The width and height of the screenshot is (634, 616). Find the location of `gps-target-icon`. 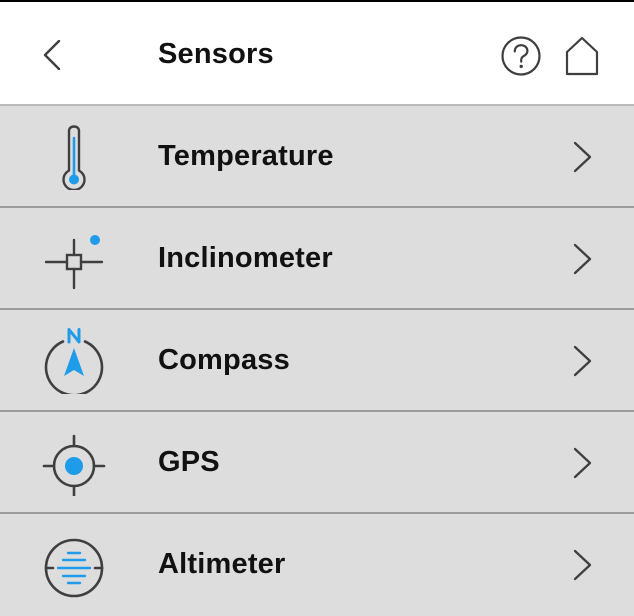

gps-target-icon is located at coordinates (74, 465).